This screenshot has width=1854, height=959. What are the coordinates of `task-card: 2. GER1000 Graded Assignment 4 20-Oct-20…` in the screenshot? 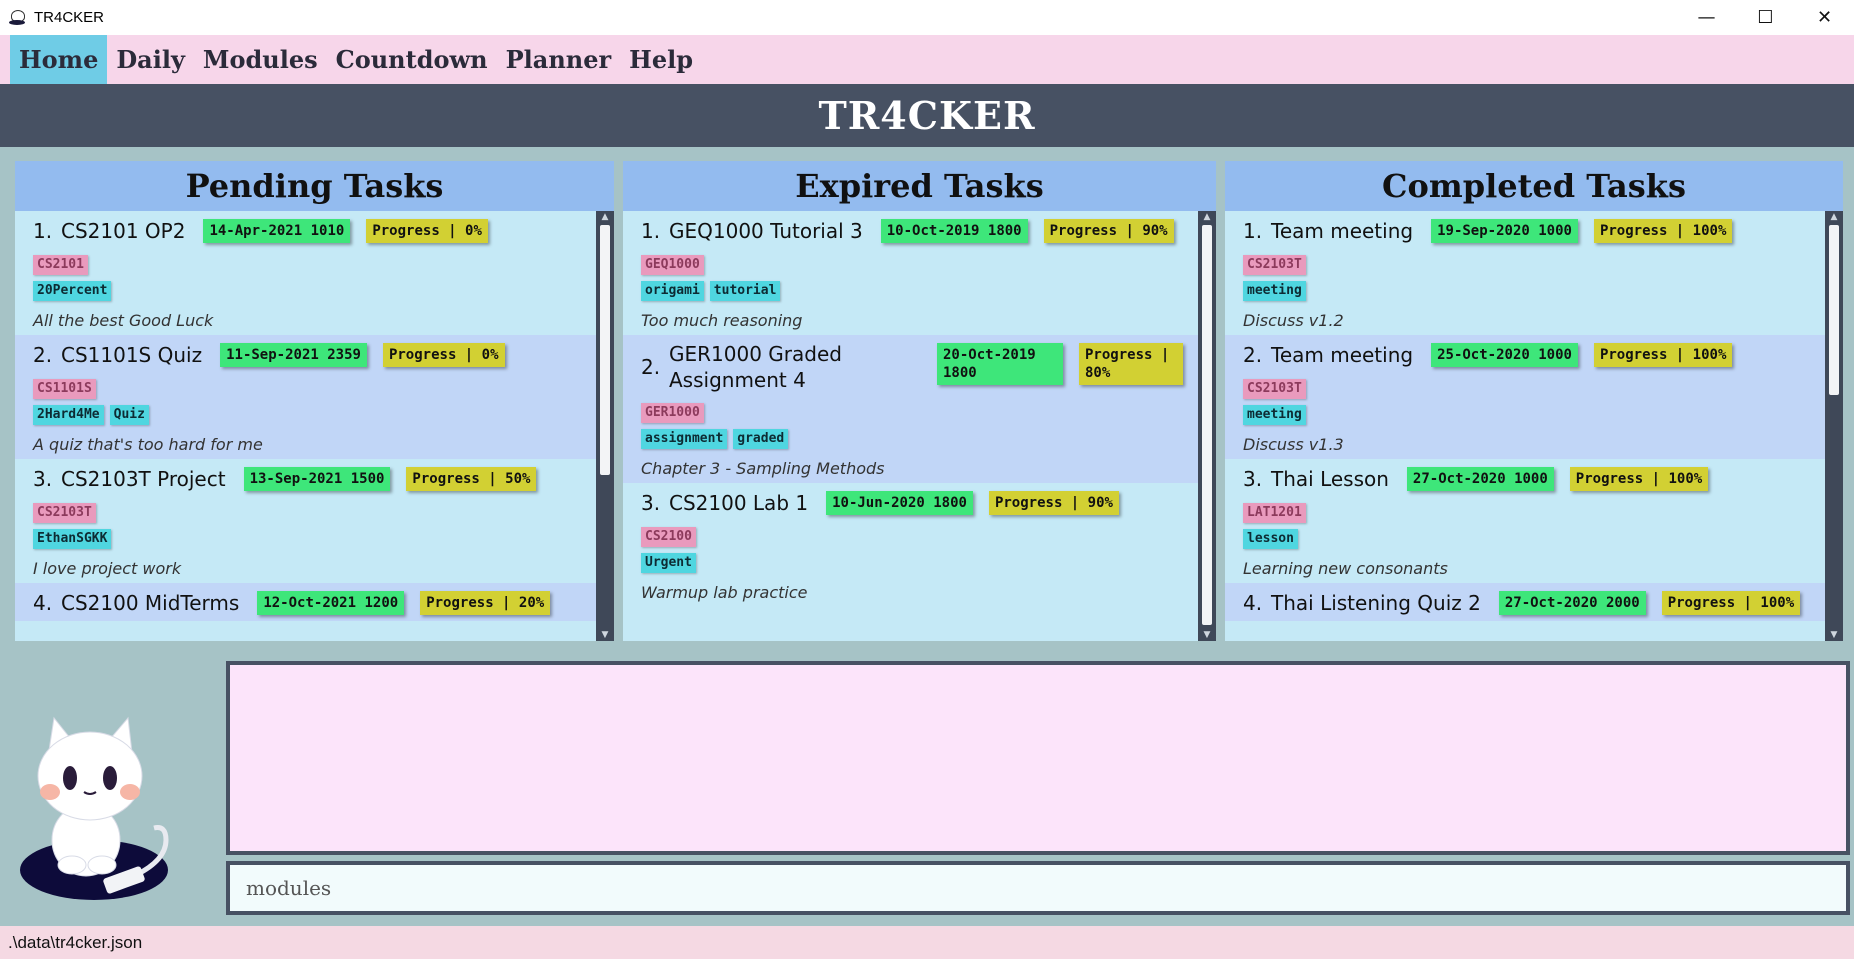 It's located at (910, 409).